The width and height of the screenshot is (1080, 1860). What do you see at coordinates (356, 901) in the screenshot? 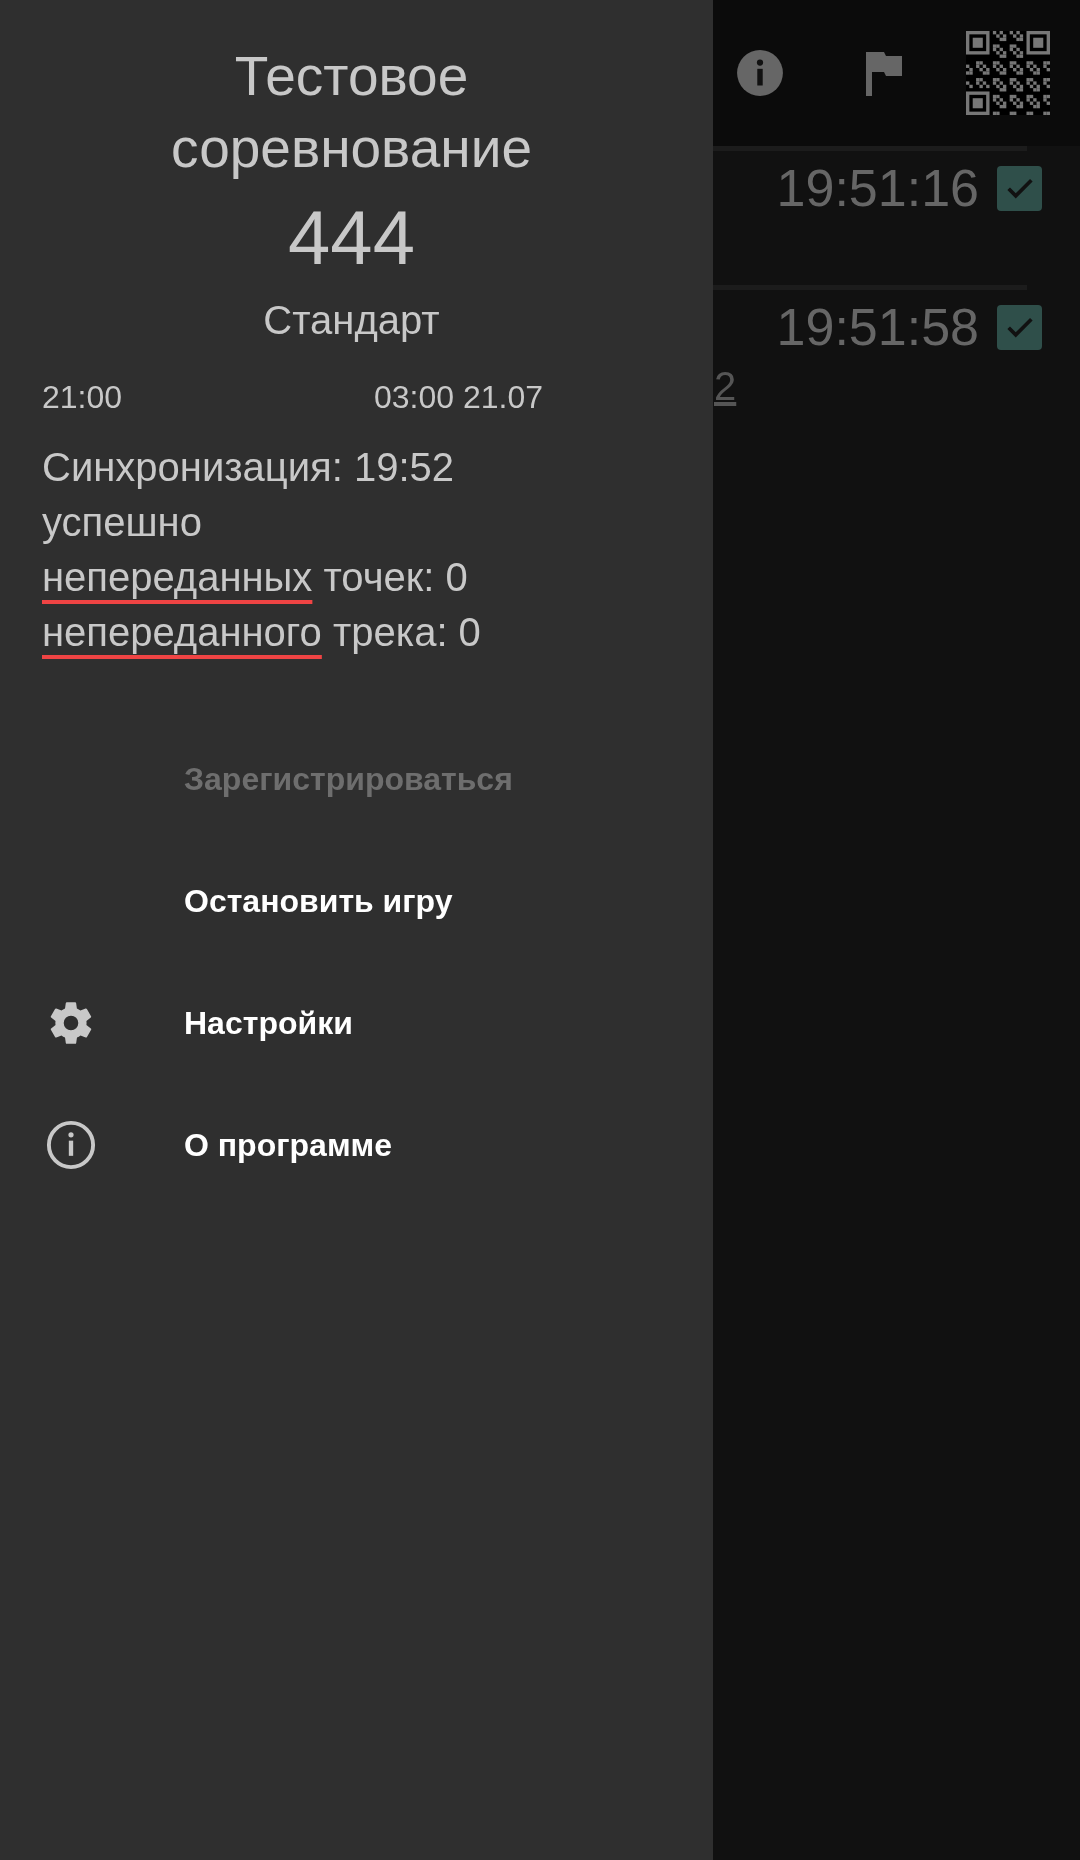
I see `menu-item: Остановить игру` at bounding box center [356, 901].